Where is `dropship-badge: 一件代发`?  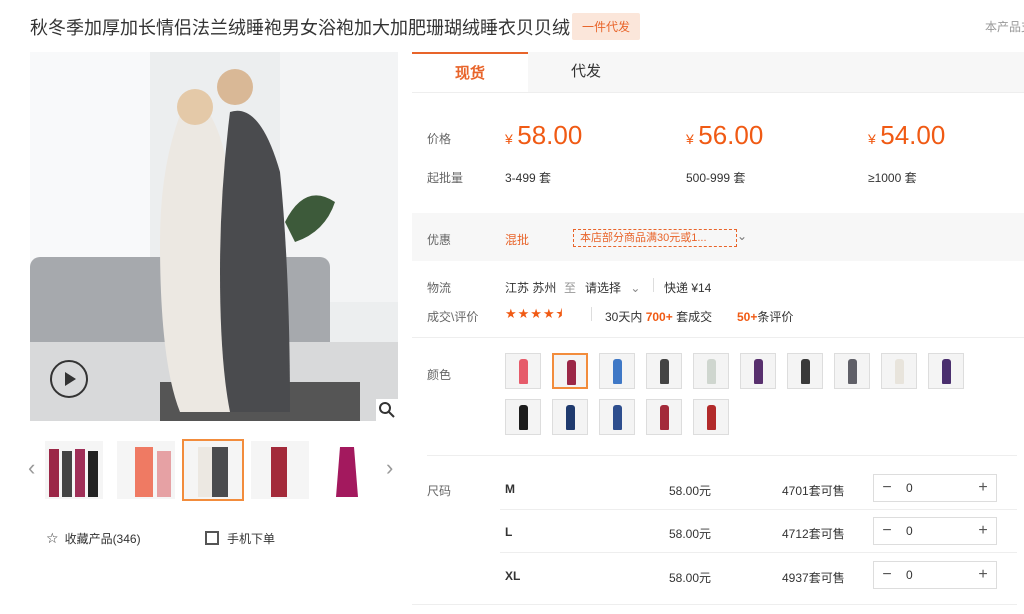 dropship-badge: 一件代发 is located at coordinates (606, 26).